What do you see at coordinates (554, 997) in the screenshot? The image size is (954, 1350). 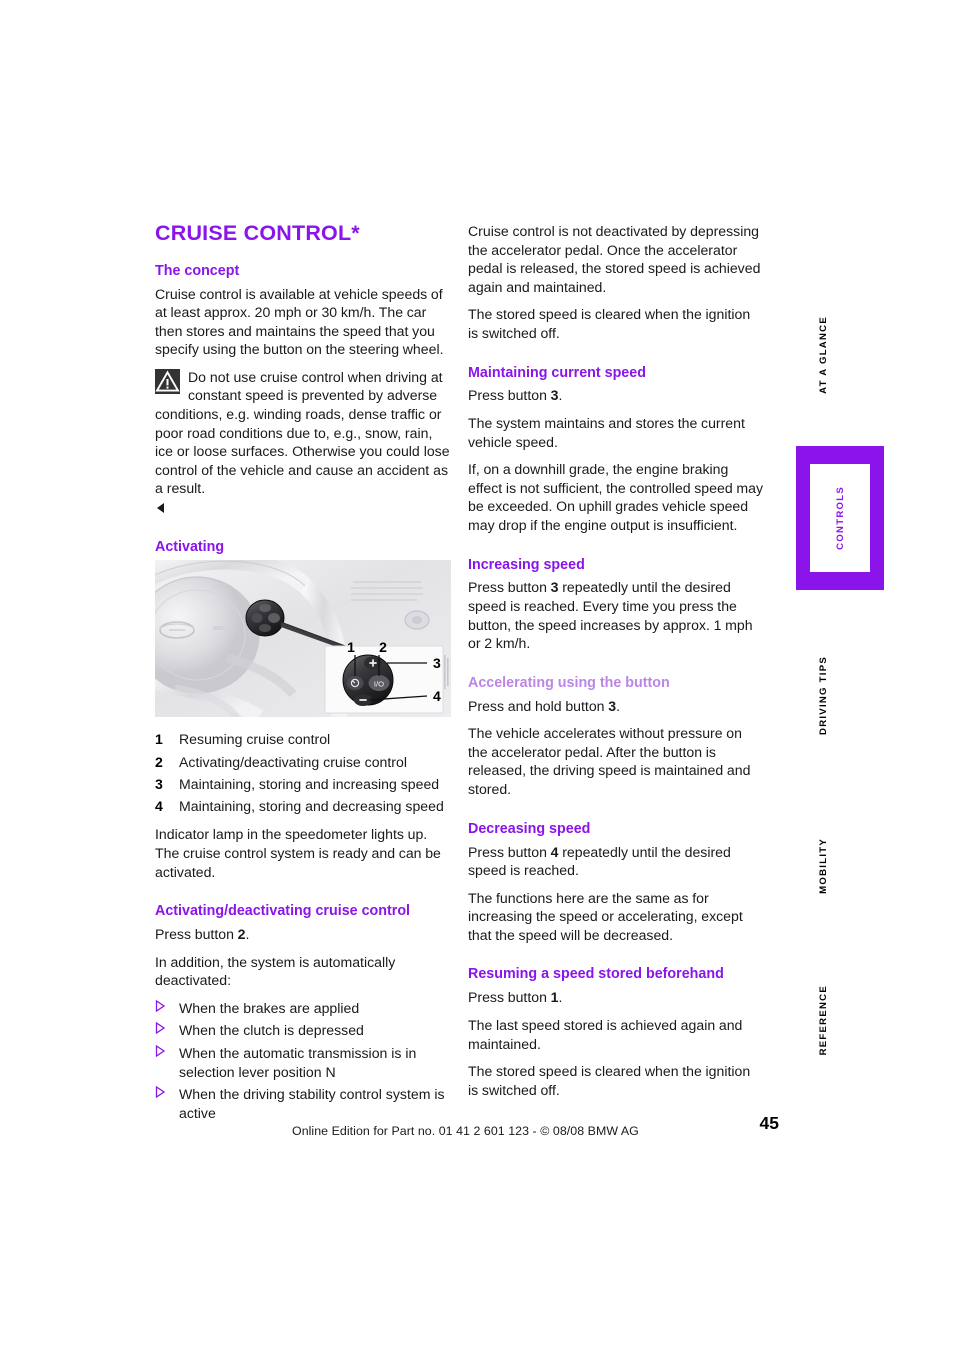 I see `button-number: 1` at bounding box center [554, 997].